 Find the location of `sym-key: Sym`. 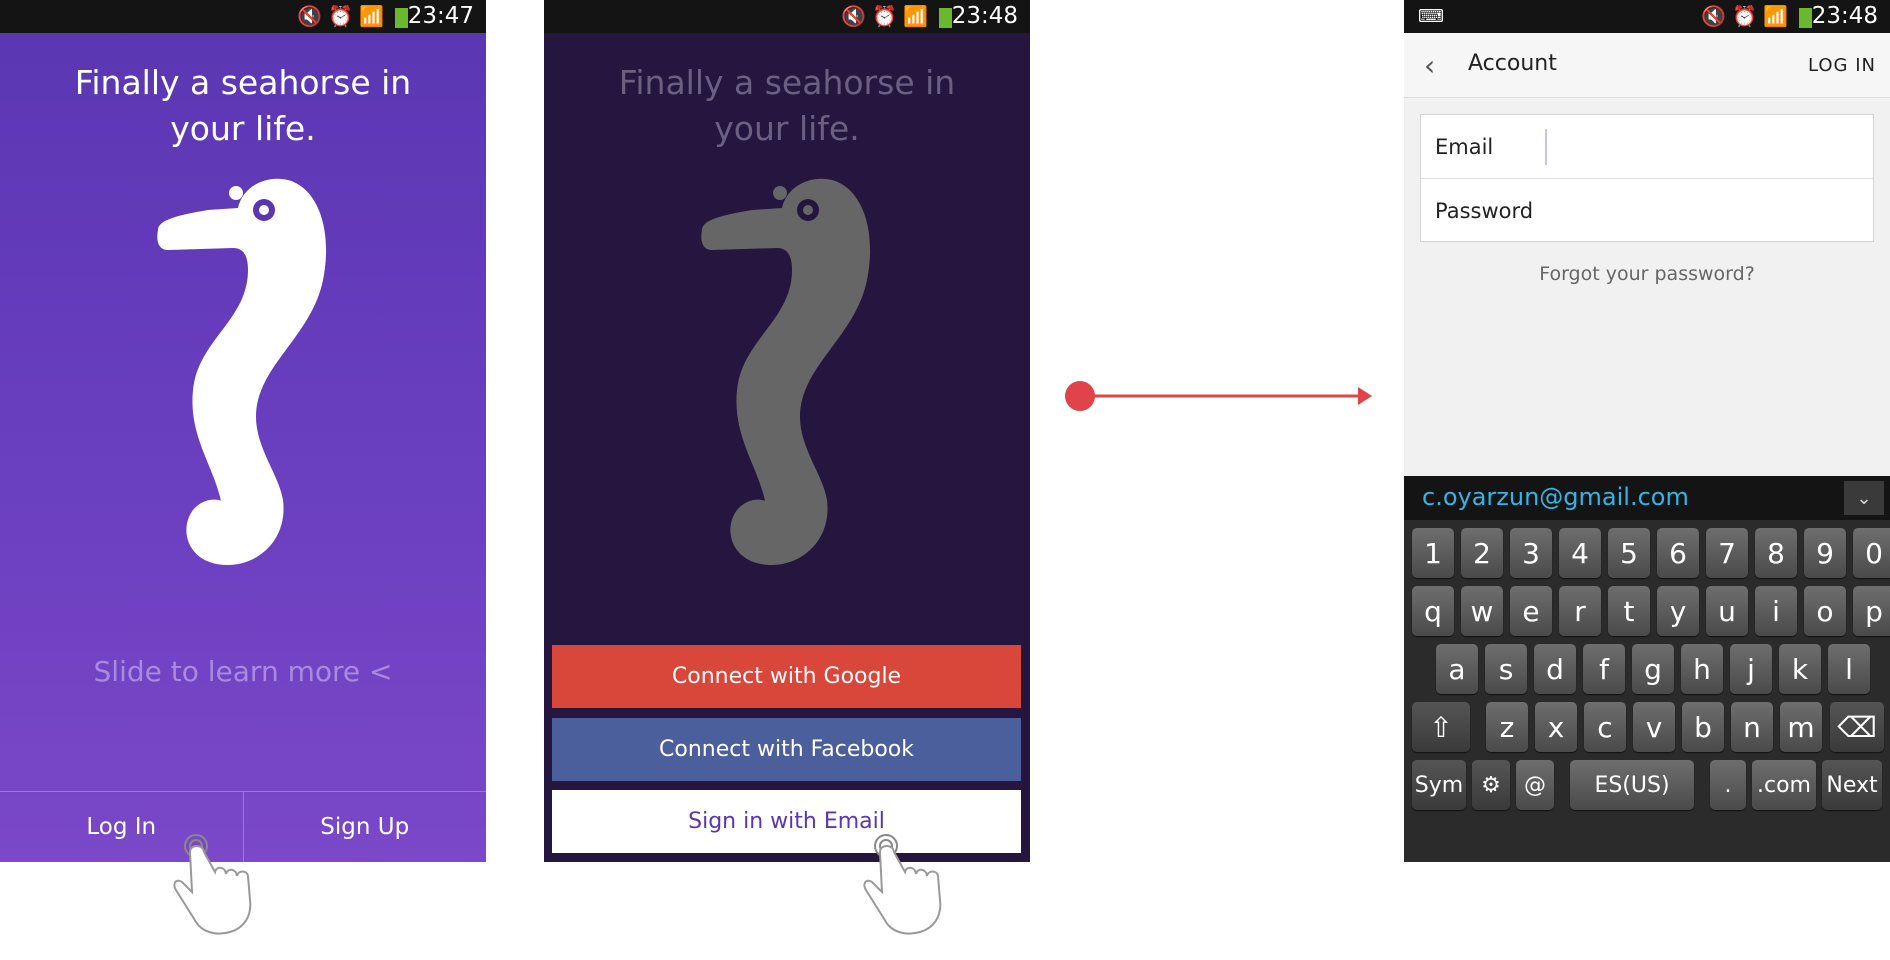

sym-key: Sym is located at coordinates (1439, 785).